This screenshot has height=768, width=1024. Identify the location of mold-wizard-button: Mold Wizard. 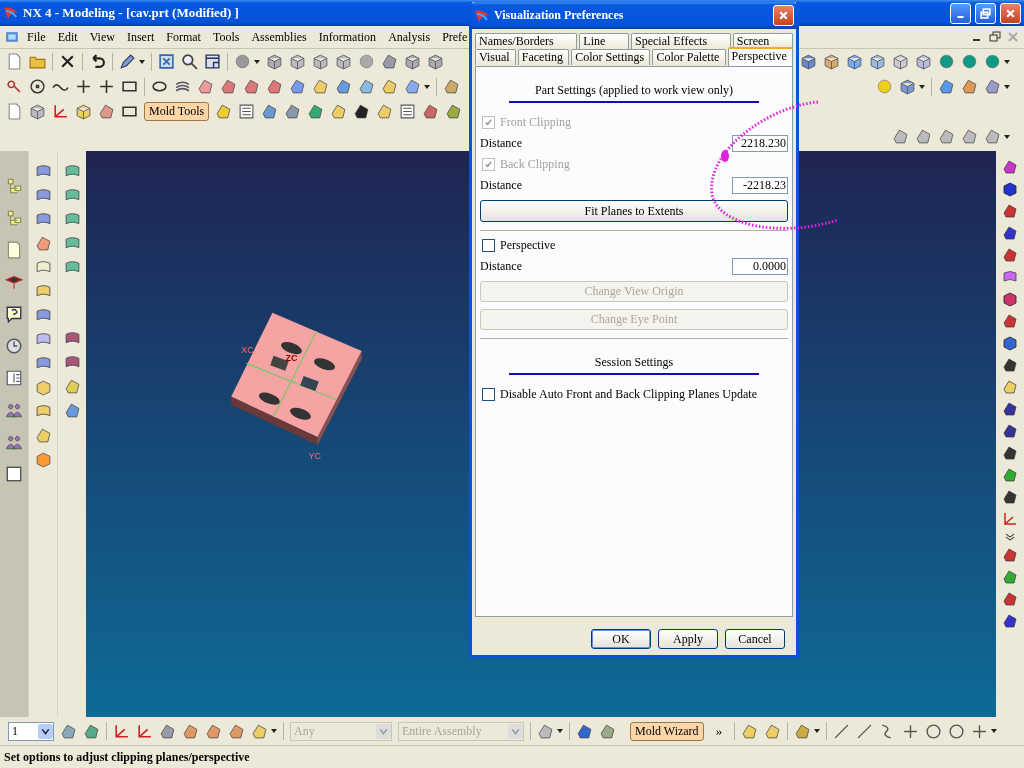
(667, 731).